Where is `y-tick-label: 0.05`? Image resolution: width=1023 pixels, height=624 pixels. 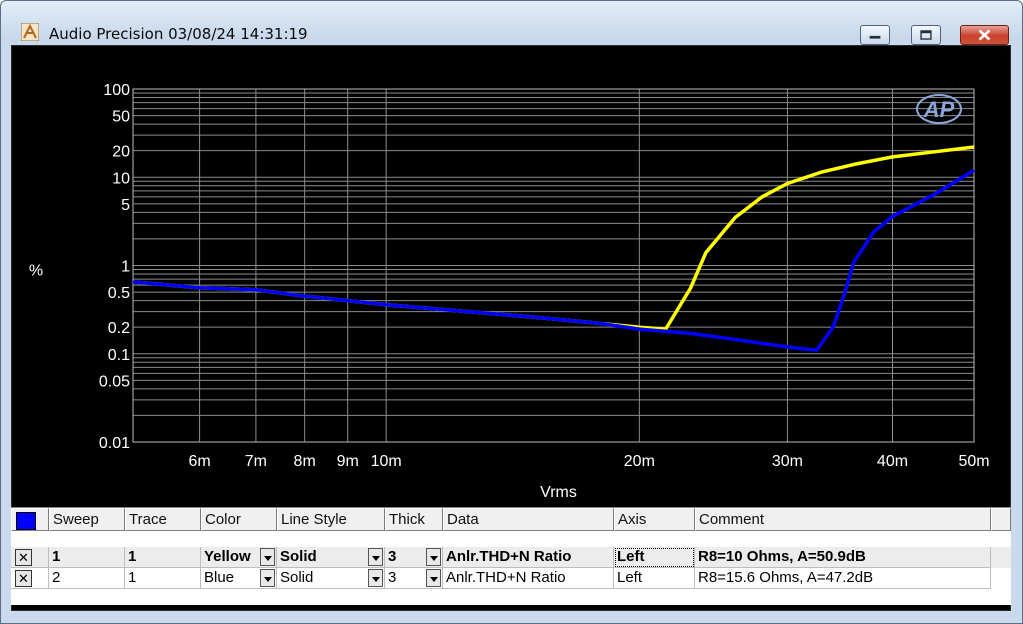
y-tick-label: 0.05 is located at coordinates (114, 381).